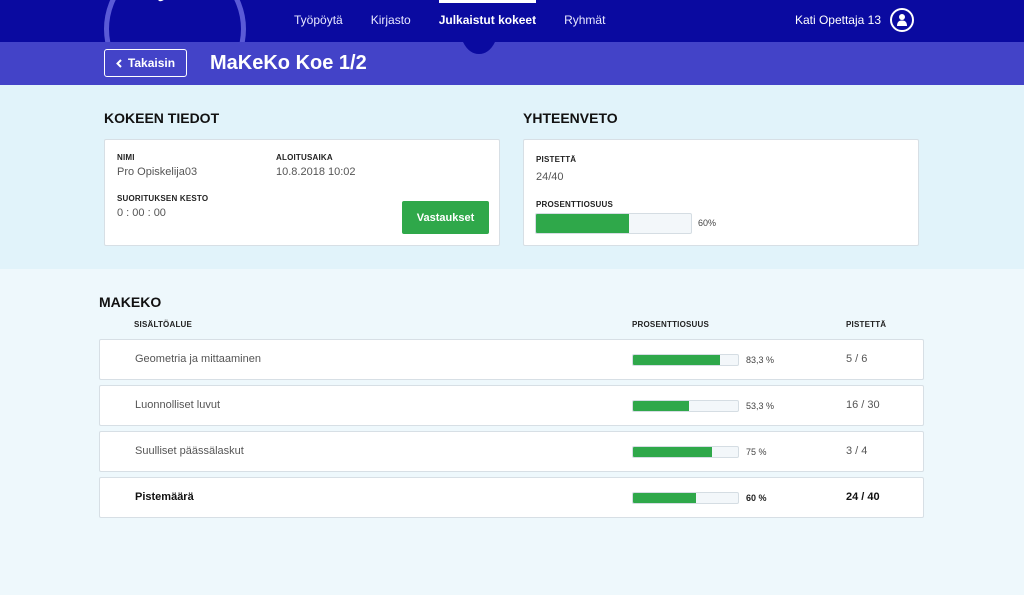  Describe the element at coordinates (556, 159) in the screenshot. I see `summary-points-label: PISTETTÄ` at that location.